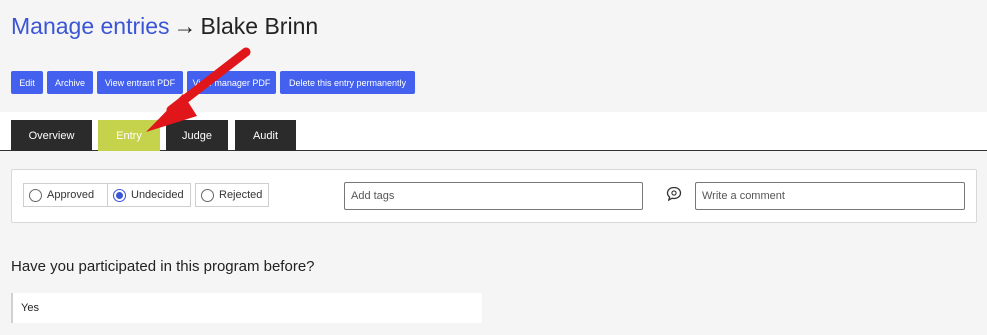 This screenshot has width=987, height=335. Describe the element at coordinates (347, 82) in the screenshot. I see `delete-entry-button: Delete this entry permanently` at that location.